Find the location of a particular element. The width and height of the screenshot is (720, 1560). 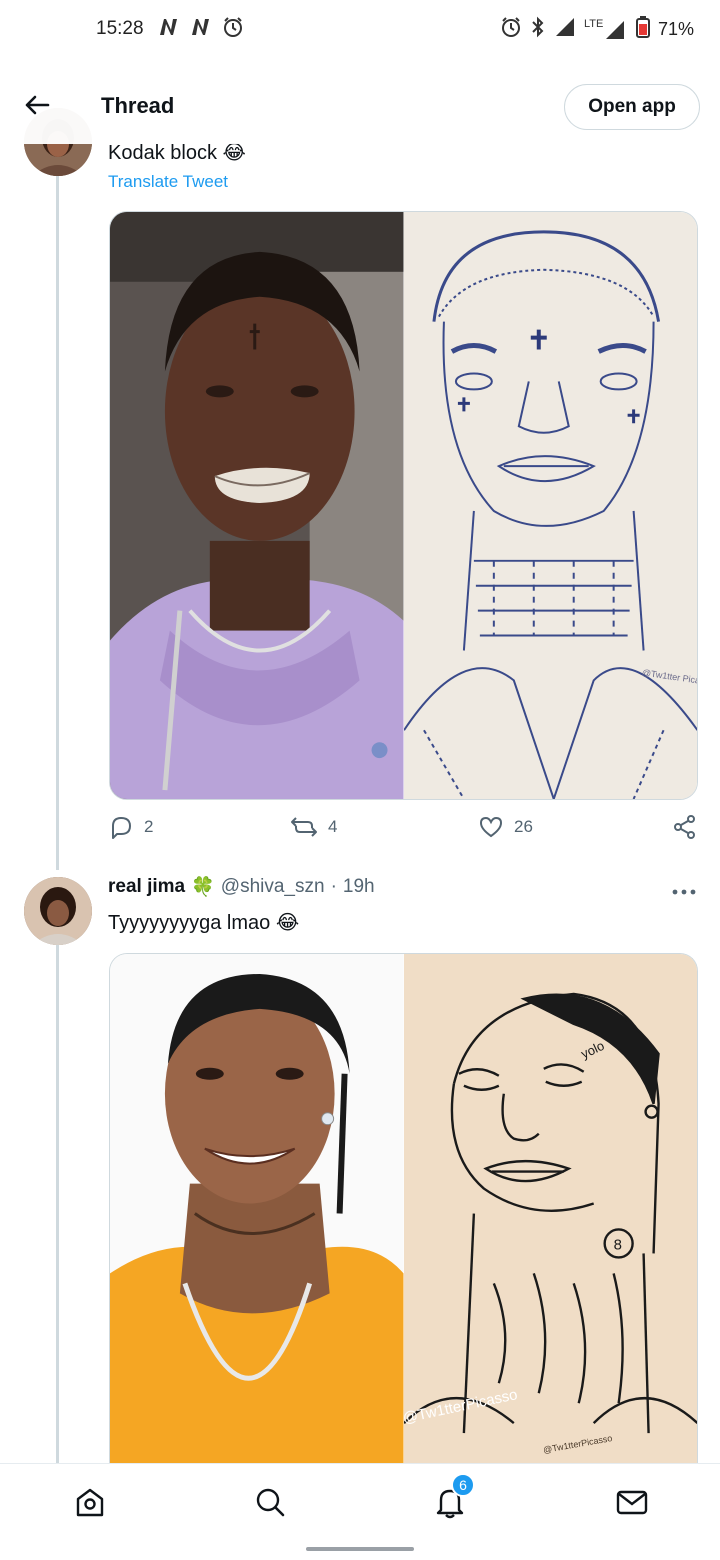

share-icon is located at coordinates (684, 827).